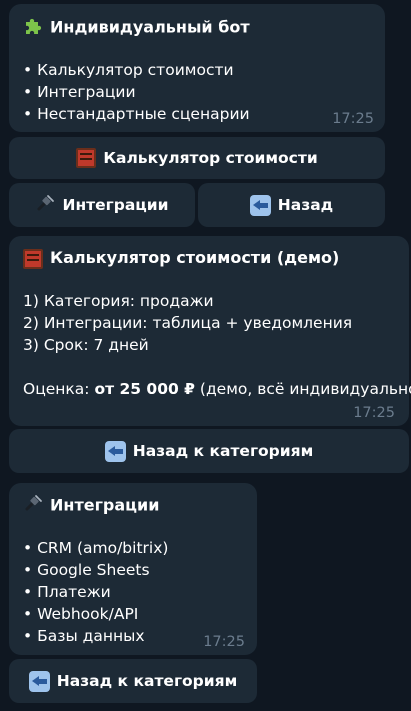 This screenshot has height=711, width=411. What do you see at coordinates (86, 570) in the screenshot?
I see `list-item: • Google Sheets` at bounding box center [86, 570].